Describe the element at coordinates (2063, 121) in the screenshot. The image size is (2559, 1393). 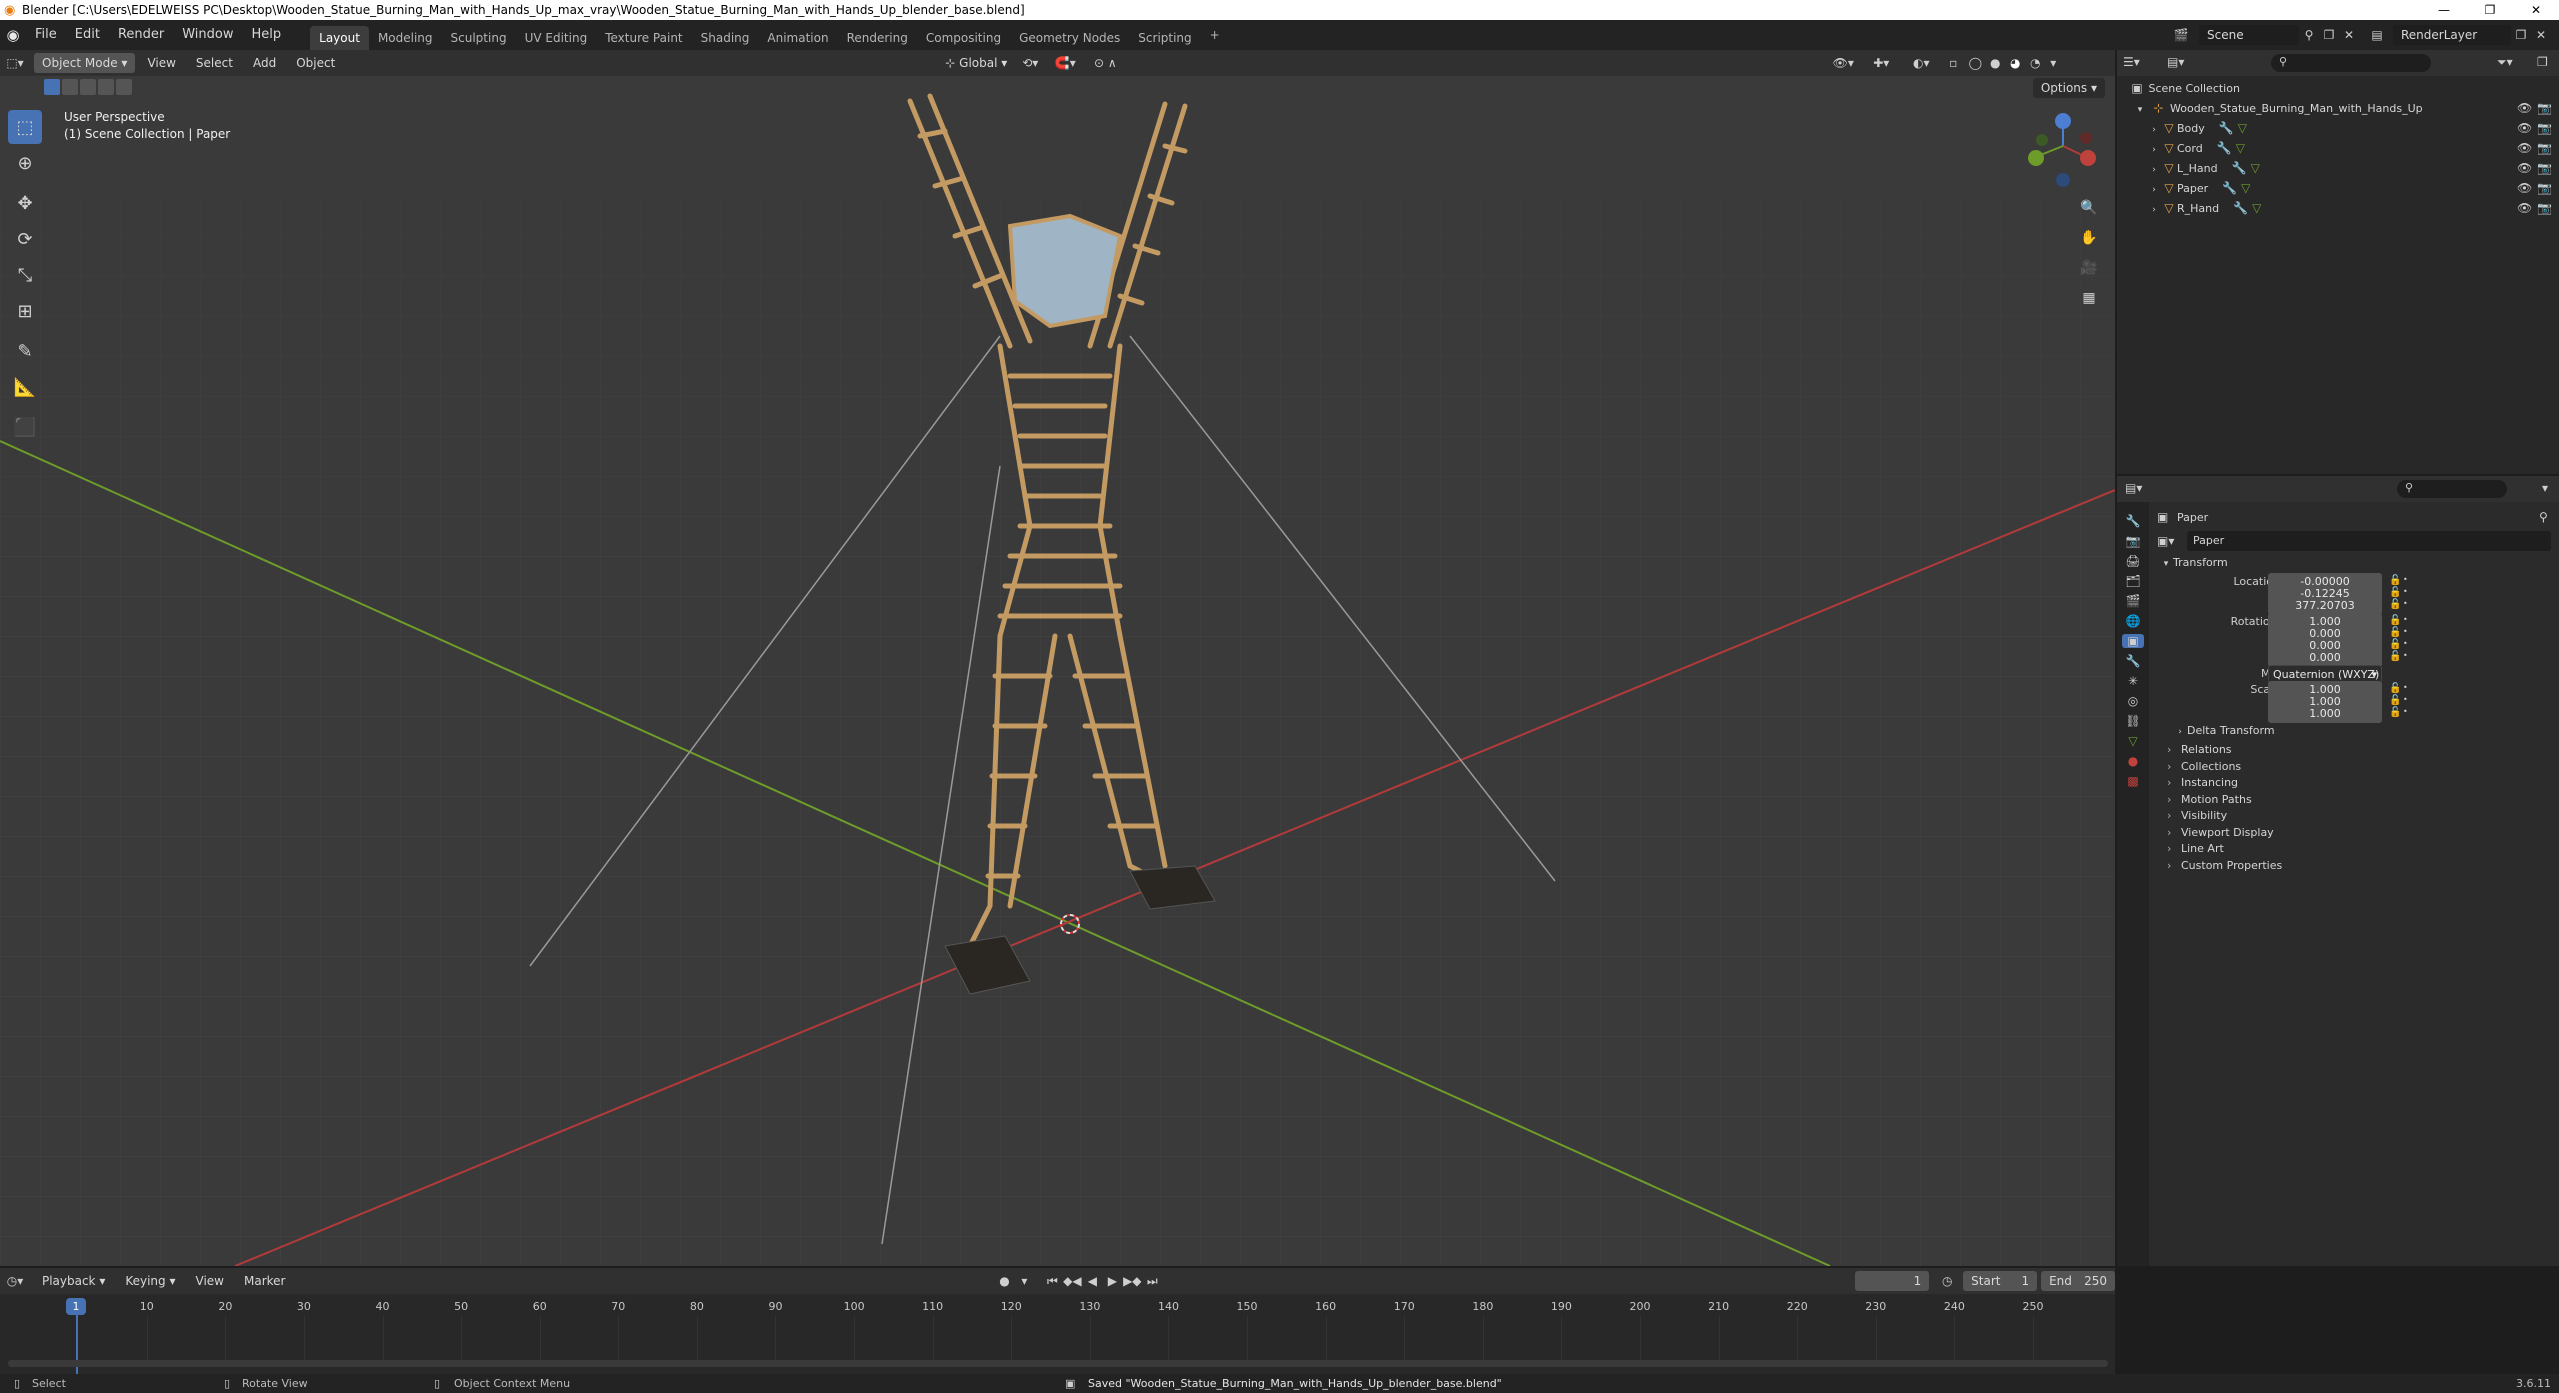
I see `gizmo-z-axis-icon` at that location.